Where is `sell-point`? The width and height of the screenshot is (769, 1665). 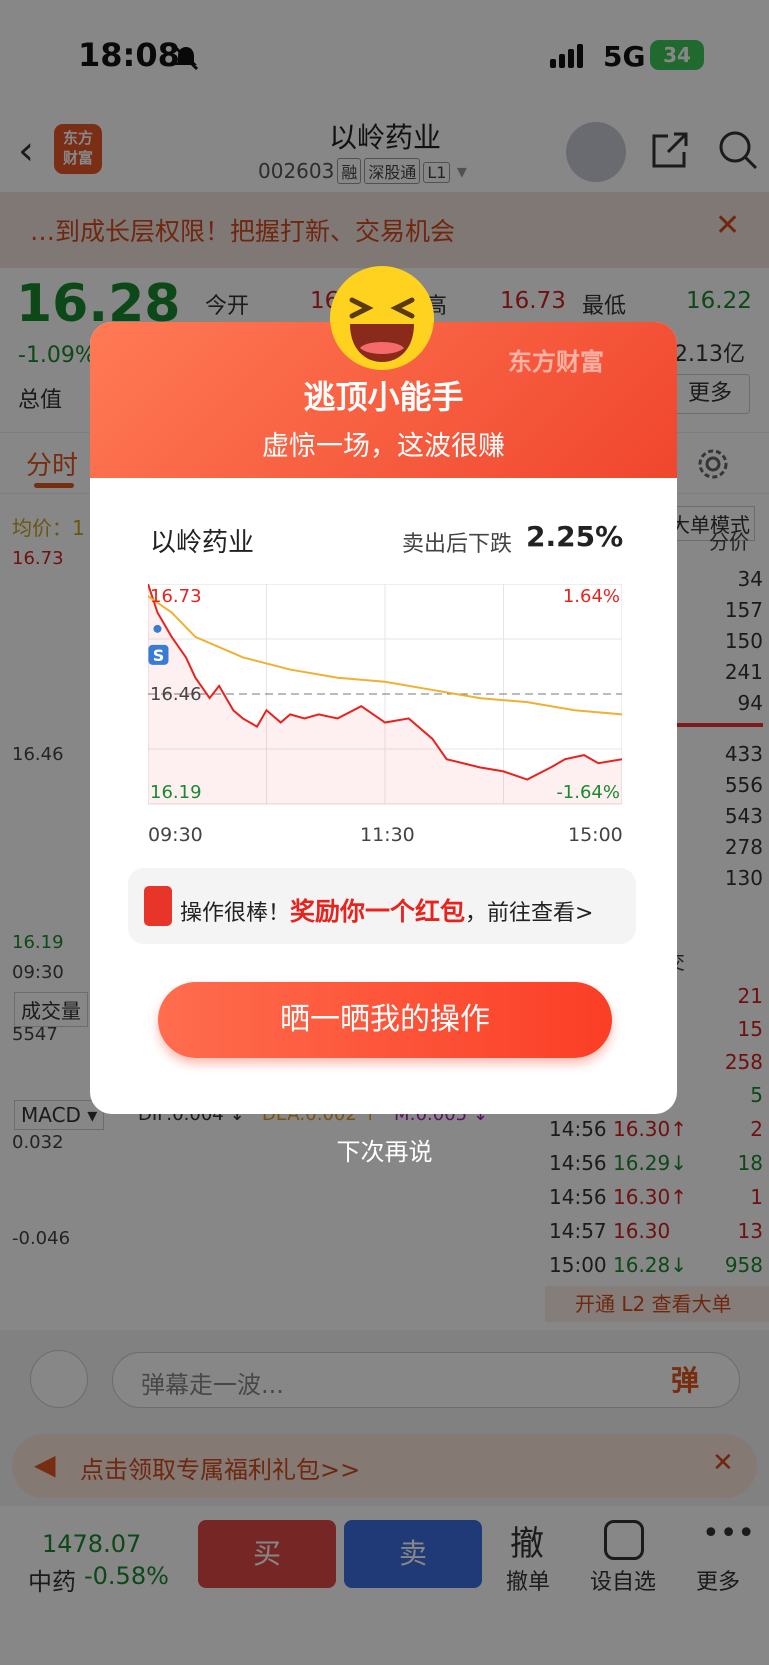
sell-point is located at coordinates (157, 628).